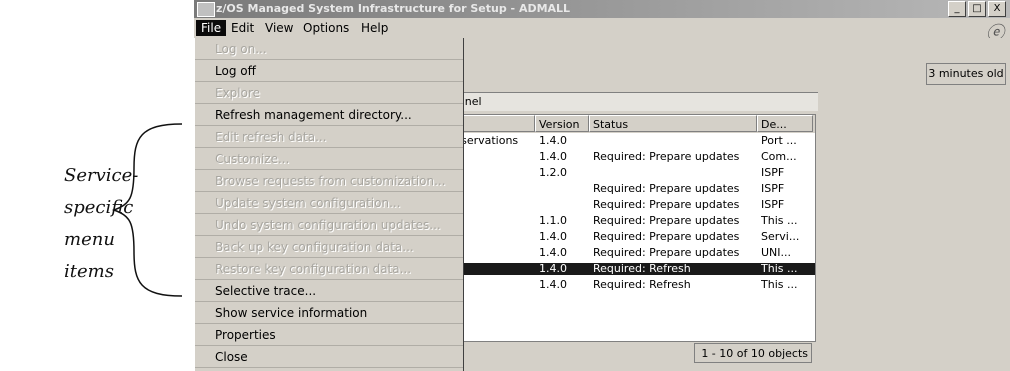 This screenshot has height=371, width=1010. What do you see at coordinates (101, 175) in the screenshot?
I see `annotation-line: Service-` at bounding box center [101, 175].